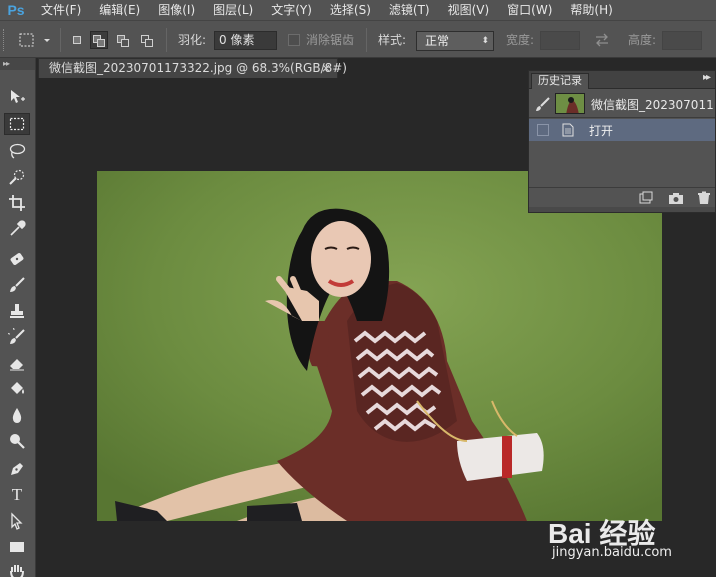 The image size is (716, 577). I want to click on antialias-label: 消除锯齿, so click(330, 40).